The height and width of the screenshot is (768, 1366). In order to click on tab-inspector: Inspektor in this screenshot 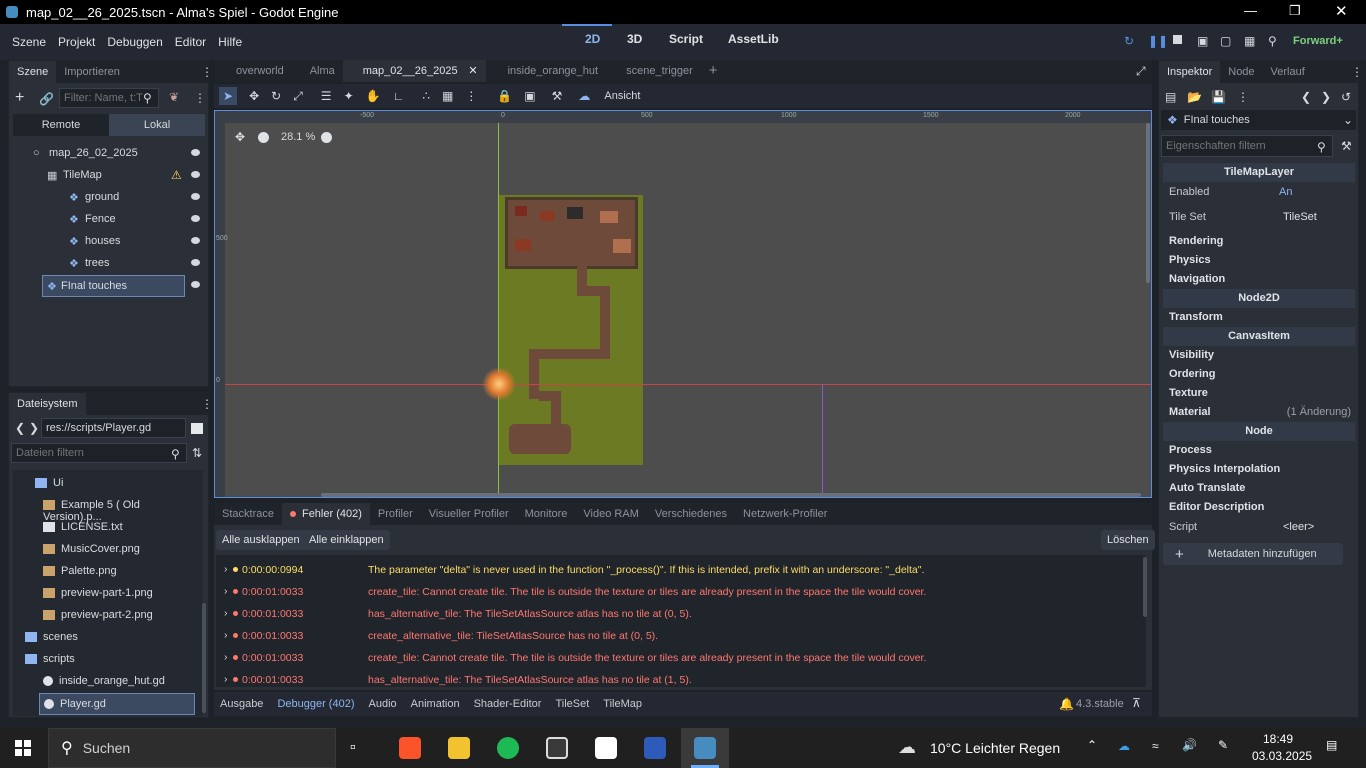, I will do `click(1190, 72)`.